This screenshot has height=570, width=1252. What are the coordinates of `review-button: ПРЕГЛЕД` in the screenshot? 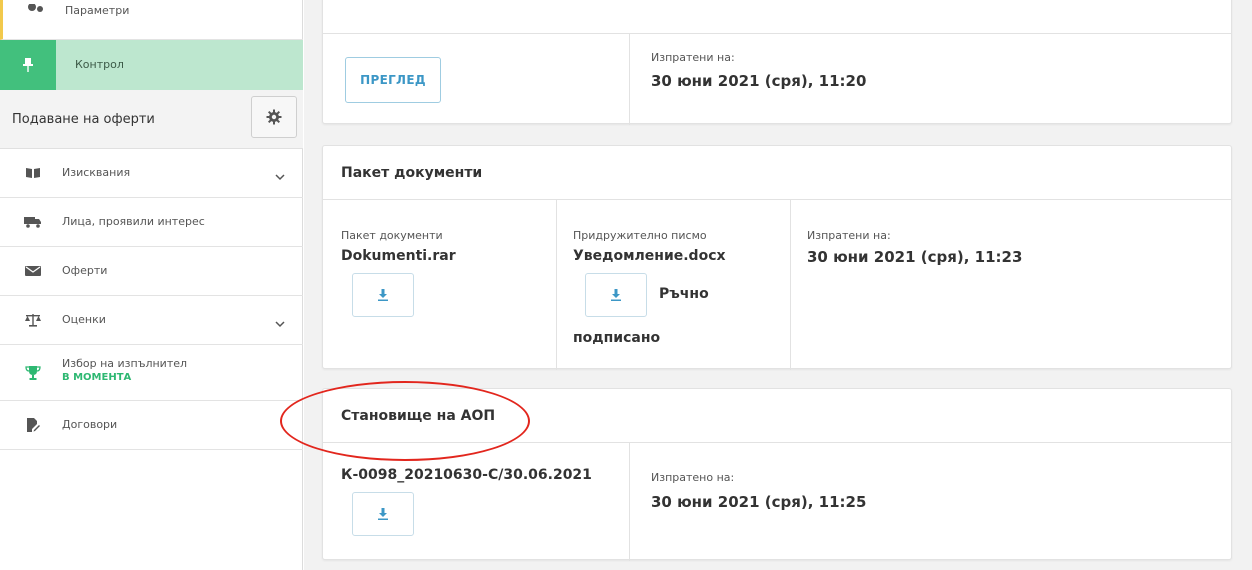 It's located at (393, 80).